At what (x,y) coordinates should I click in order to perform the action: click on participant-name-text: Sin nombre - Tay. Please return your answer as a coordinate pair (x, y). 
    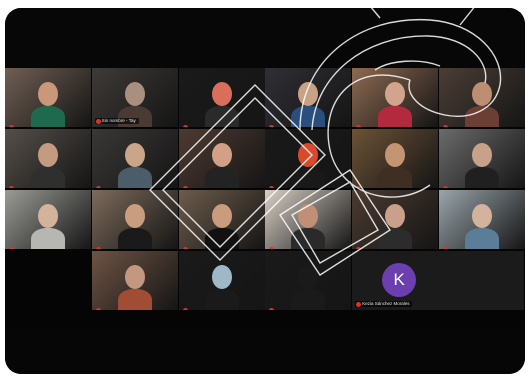
    Looking at the image, I should click on (118, 120).